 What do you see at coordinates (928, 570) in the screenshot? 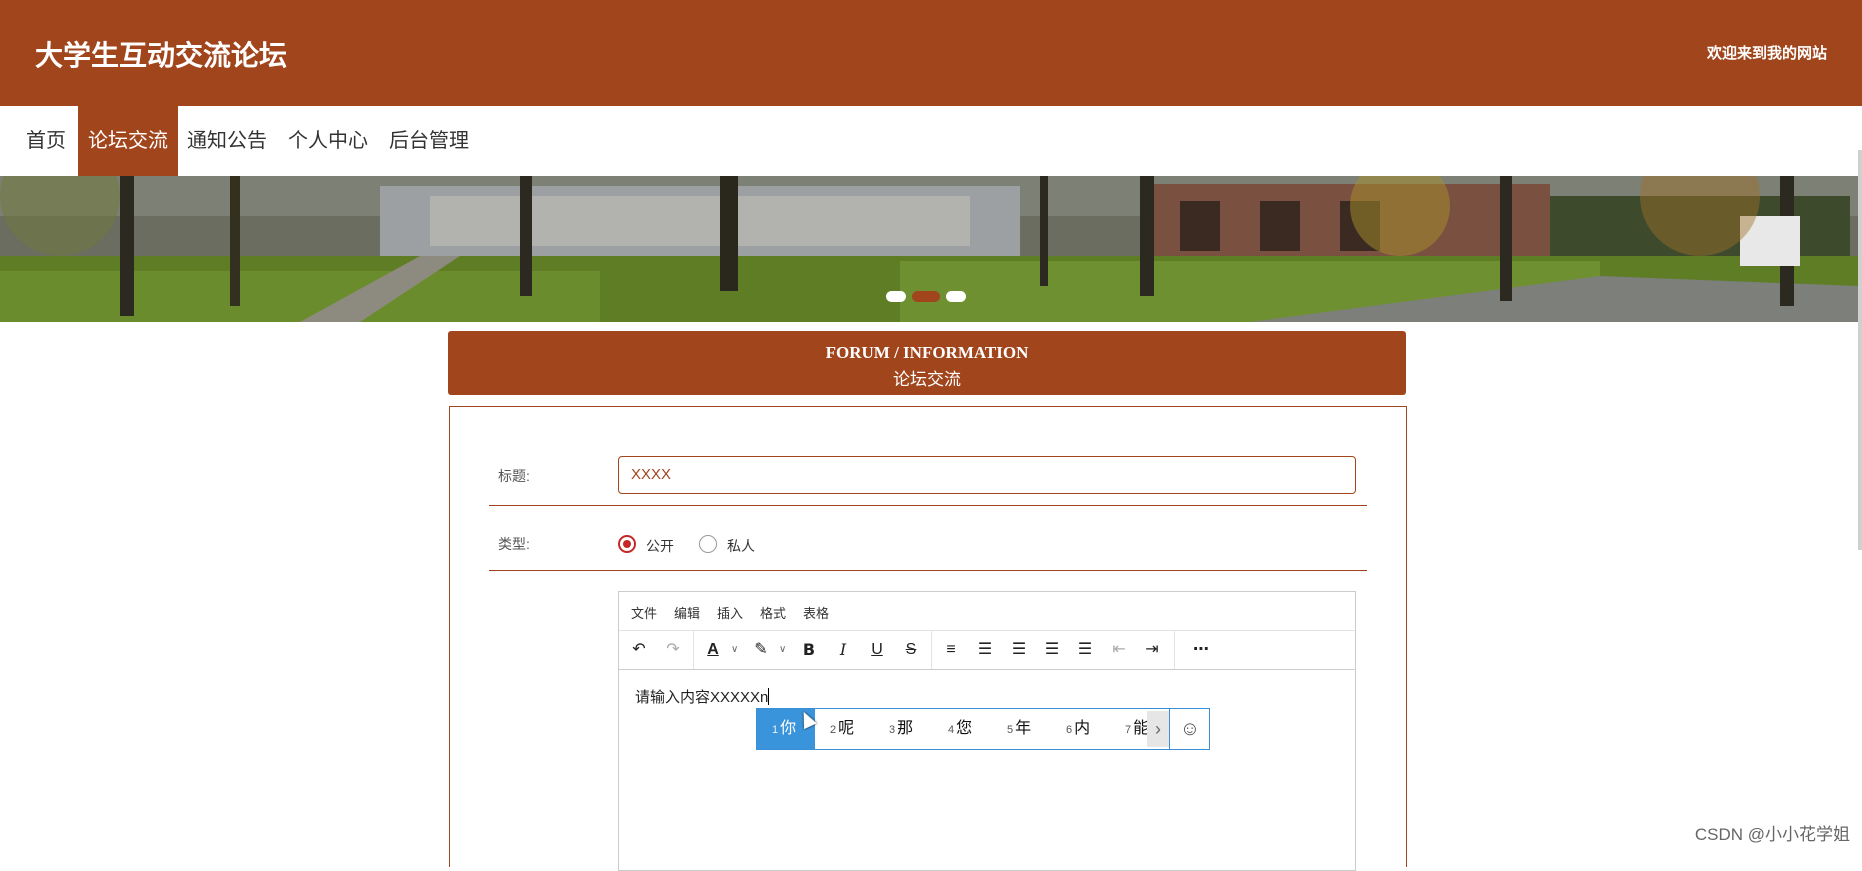
I see `type-divider` at bounding box center [928, 570].